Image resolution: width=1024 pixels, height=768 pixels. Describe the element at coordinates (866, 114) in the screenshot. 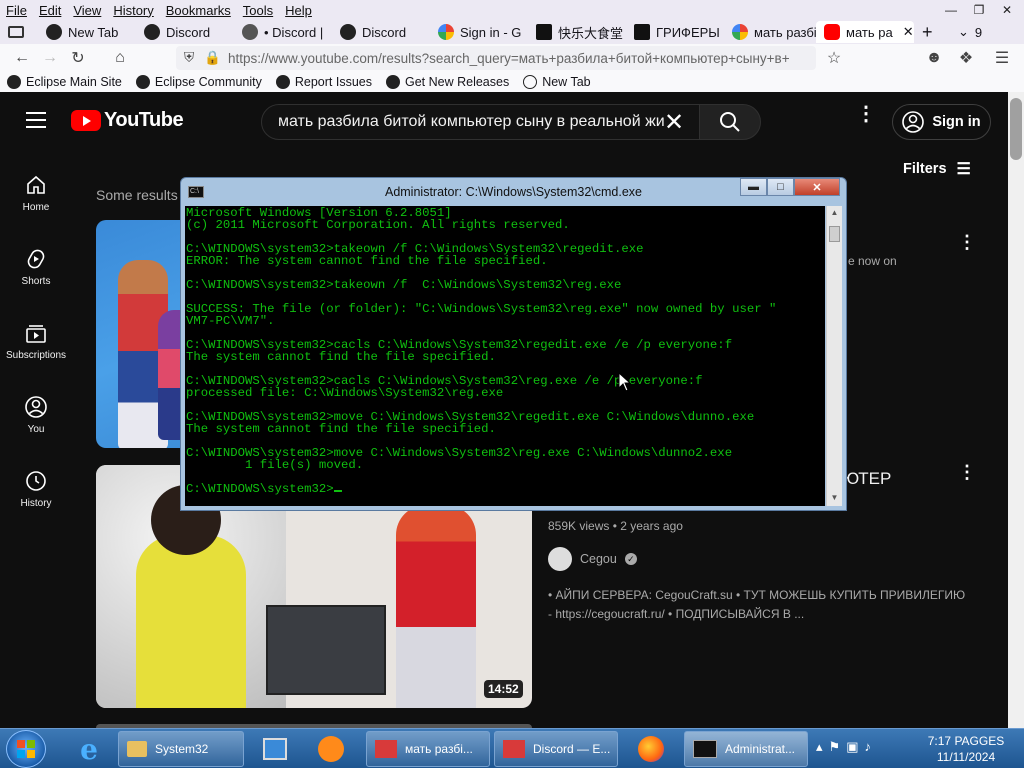

I see `settings-menu-icon: ⋮` at that location.